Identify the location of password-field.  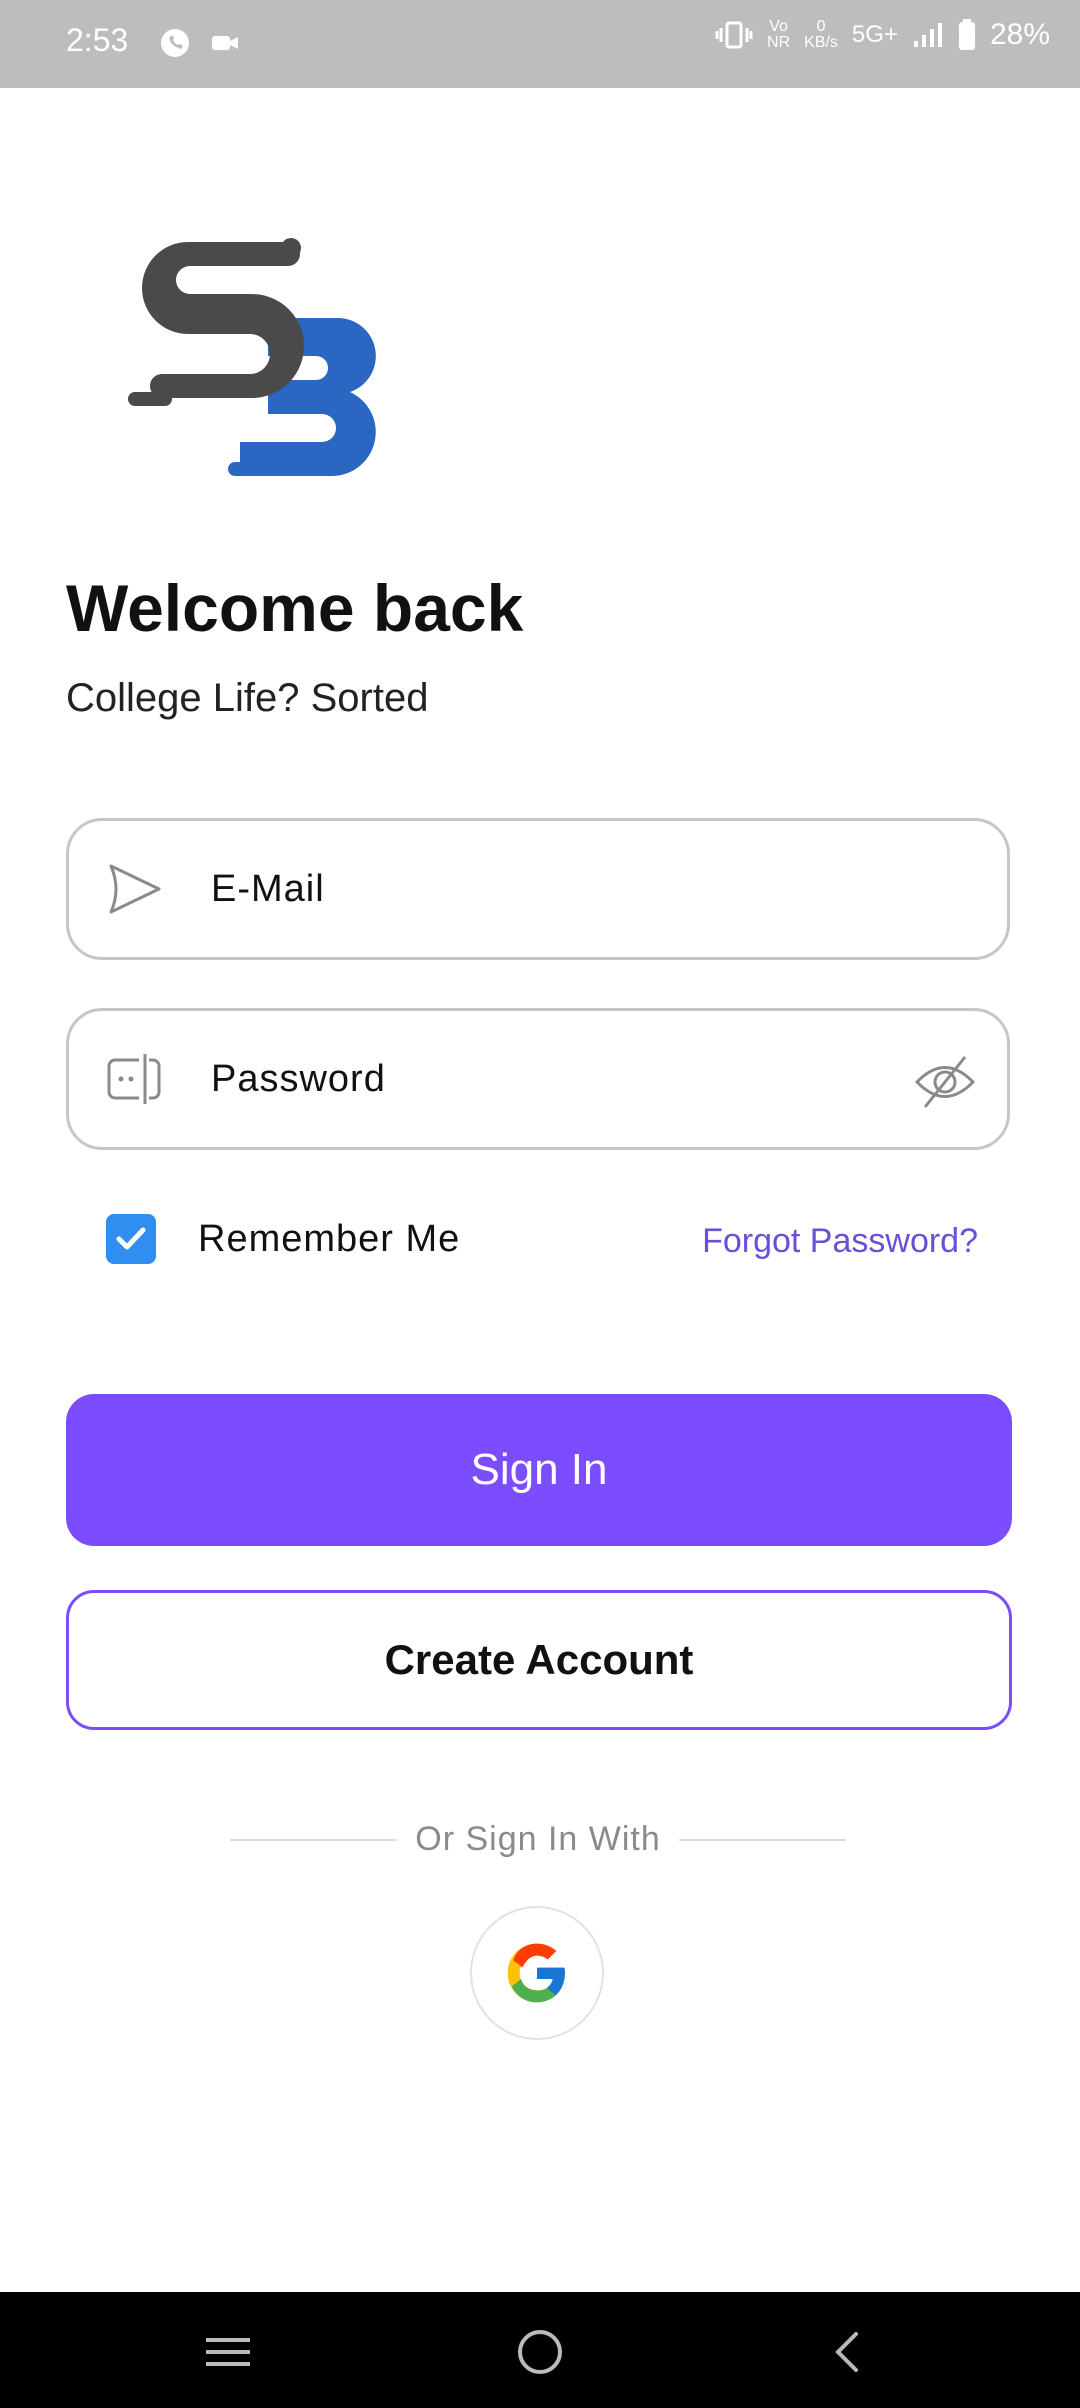
(538, 1079).